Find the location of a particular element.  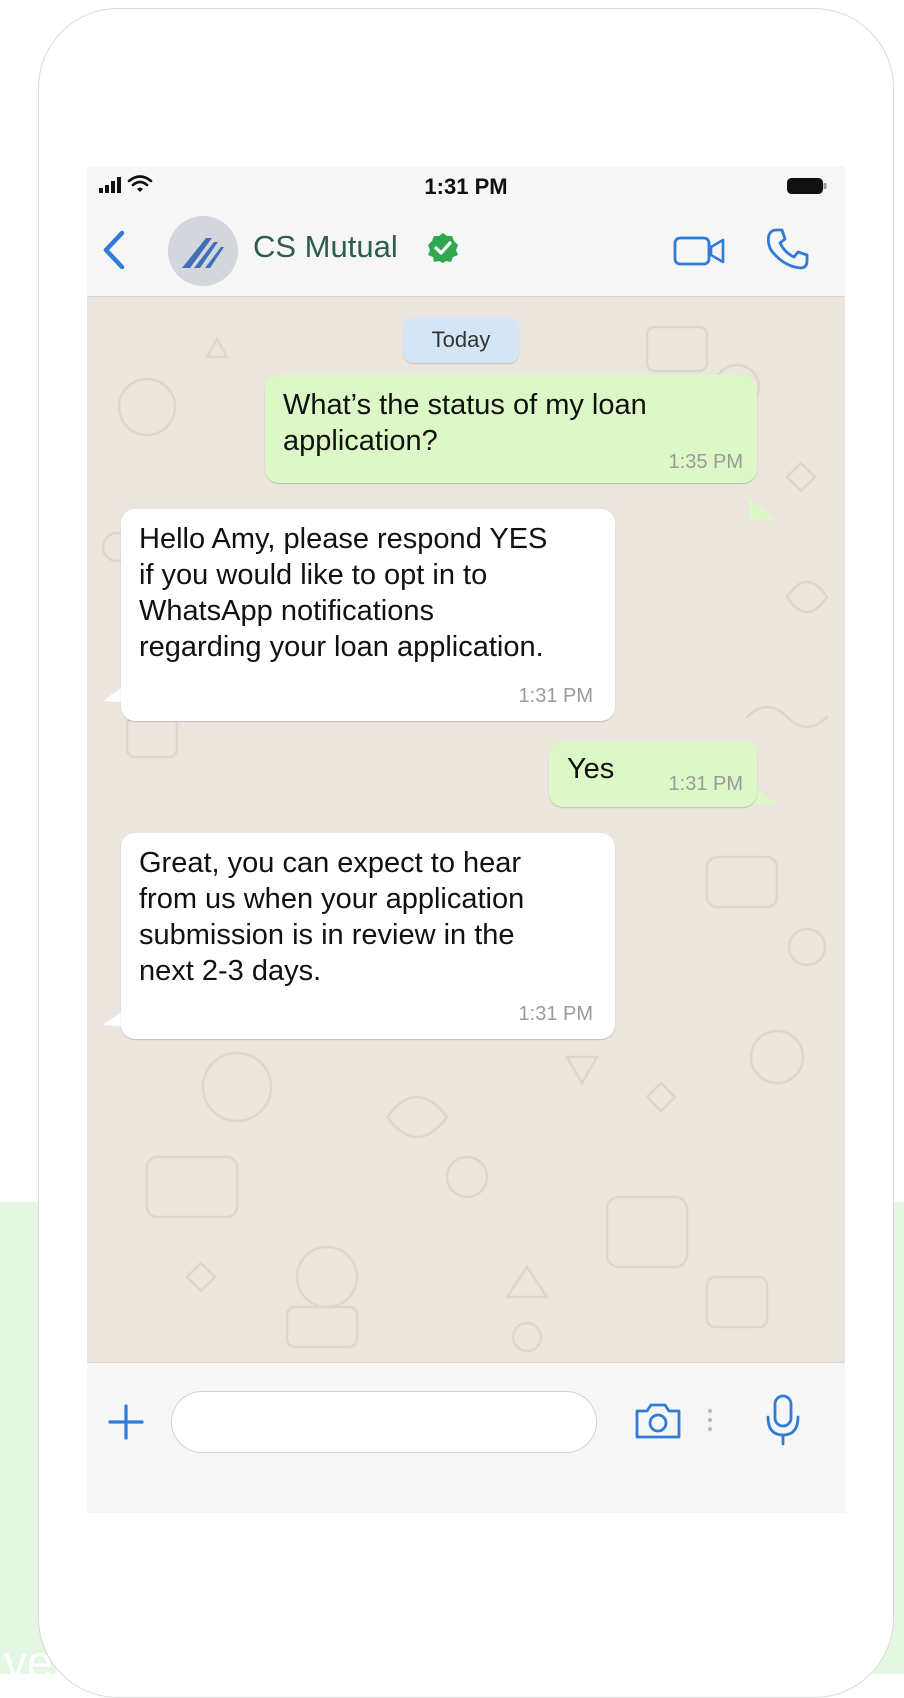

video-call-icon is located at coordinates (700, 251).